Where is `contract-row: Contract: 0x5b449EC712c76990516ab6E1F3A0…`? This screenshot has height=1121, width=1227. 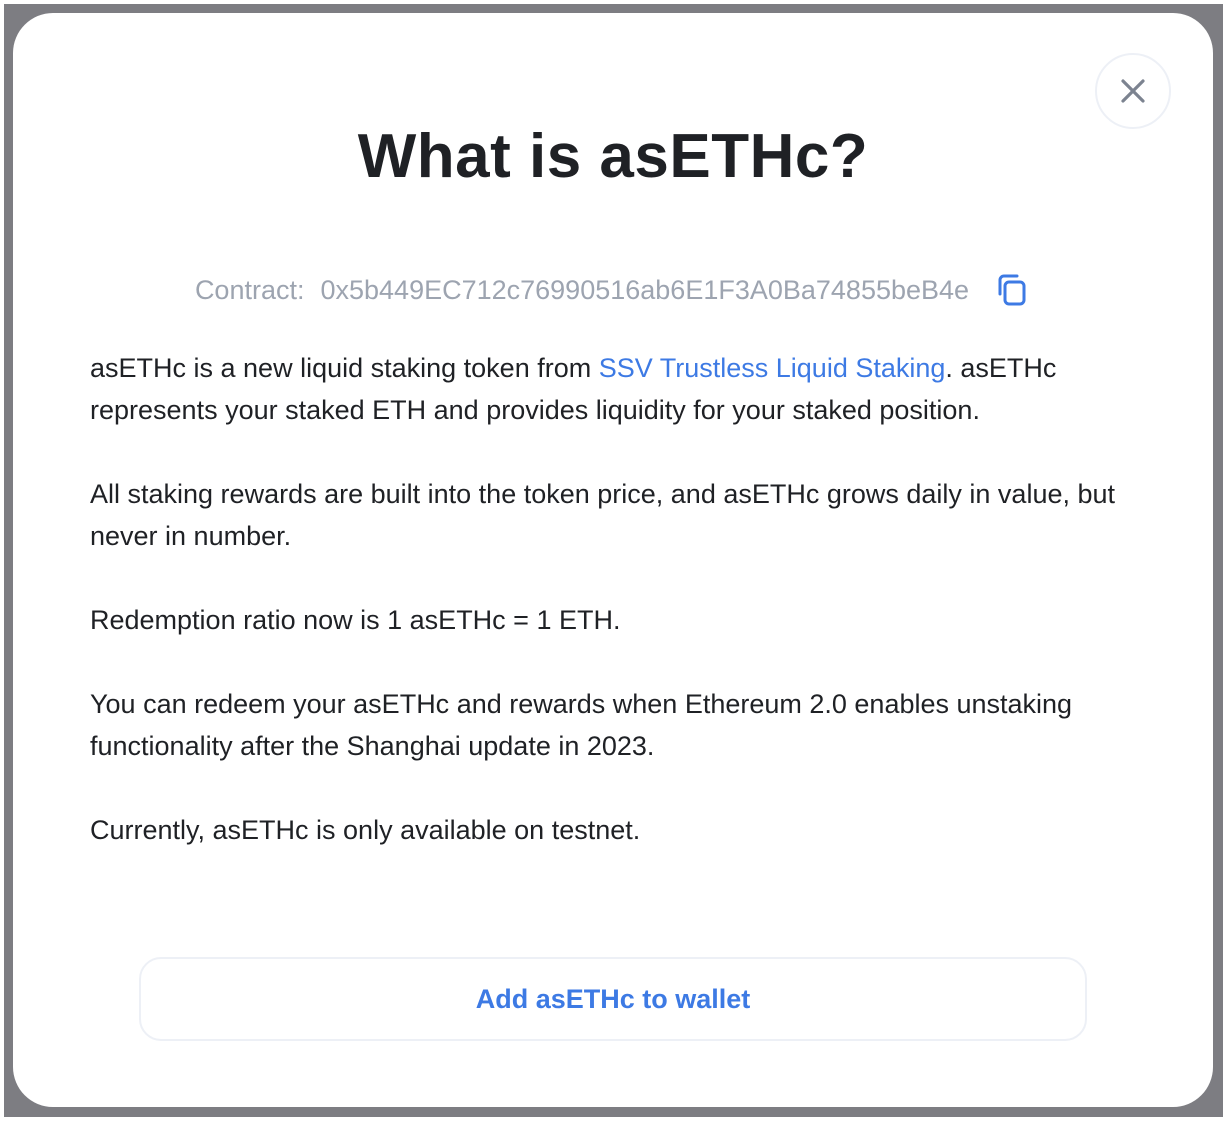 contract-row: Contract: 0x5b449EC712c76990516ab6E1F3A0… is located at coordinates (613, 290).